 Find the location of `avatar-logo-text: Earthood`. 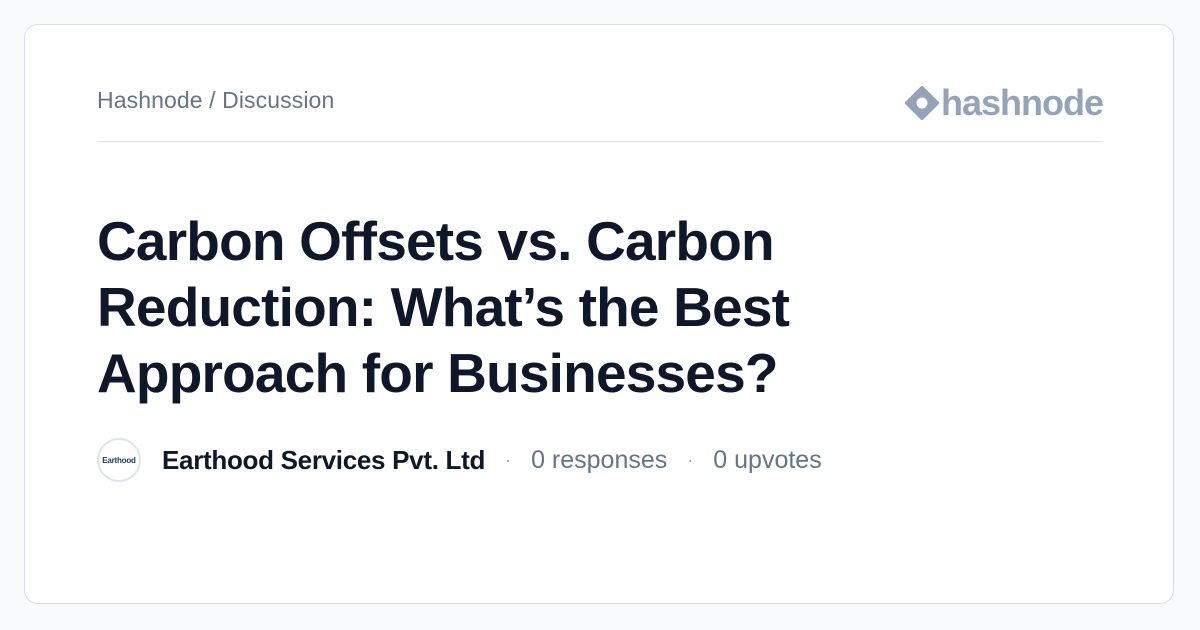

avatar-logo-text: Earthood is located at coordinates (119, 460).